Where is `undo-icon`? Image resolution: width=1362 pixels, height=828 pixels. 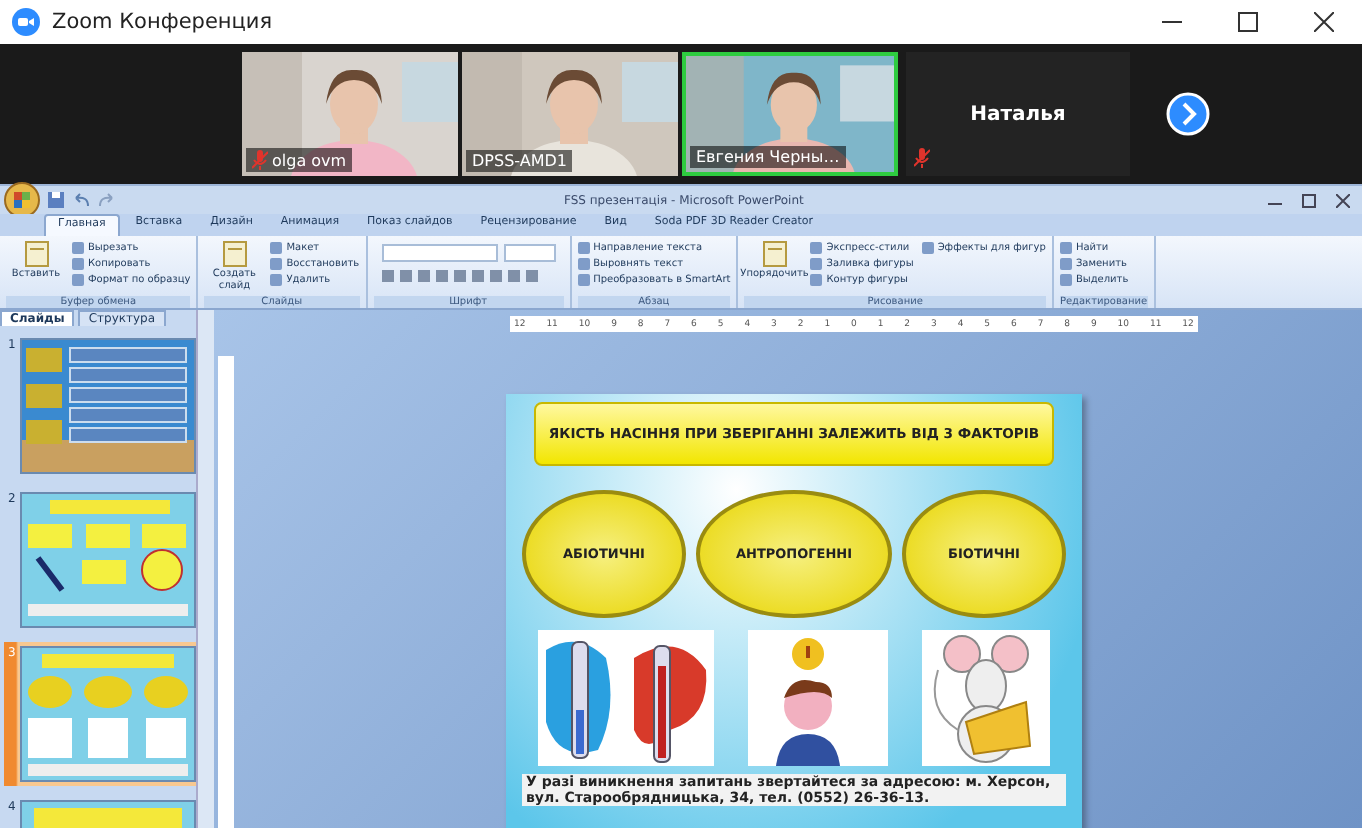 undo-icon is located at coordinates (81, 200).